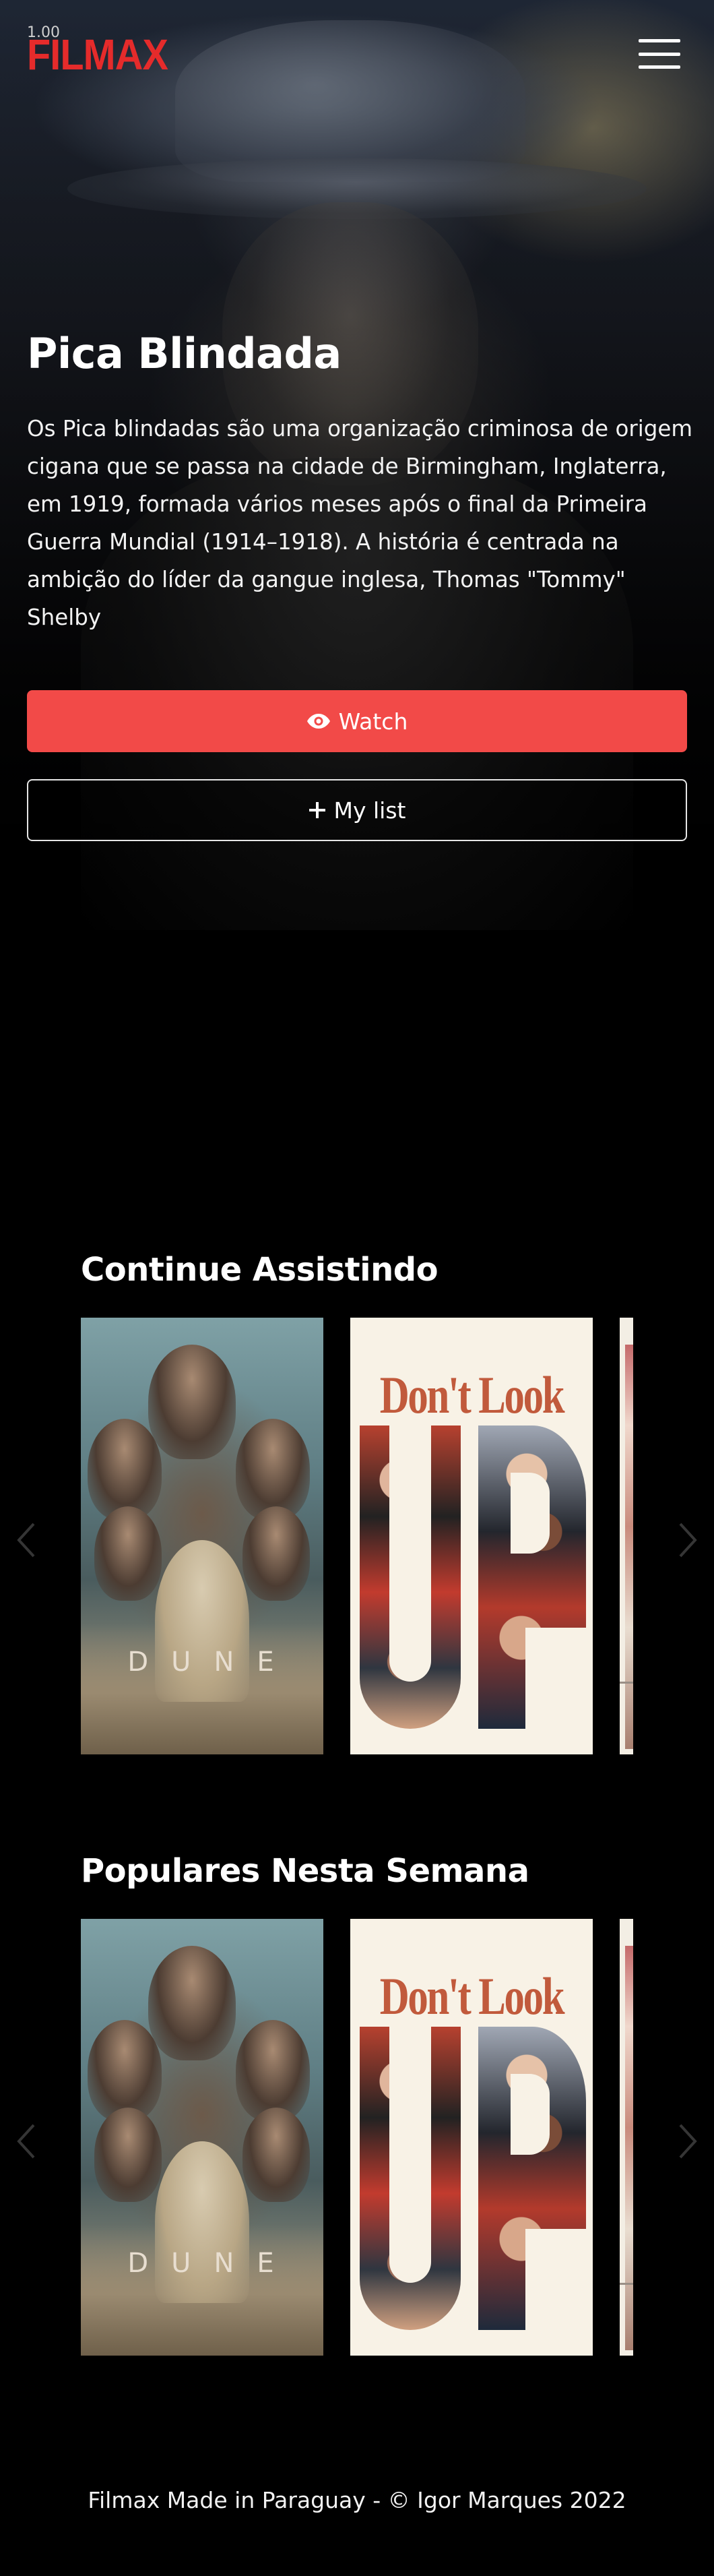 Image resolution: width=714 pixels, height=2576 pixels. Describe the element at coordinates (184, 353) in the screenshot. I see `hero-title: Pica Blindada` at that location.